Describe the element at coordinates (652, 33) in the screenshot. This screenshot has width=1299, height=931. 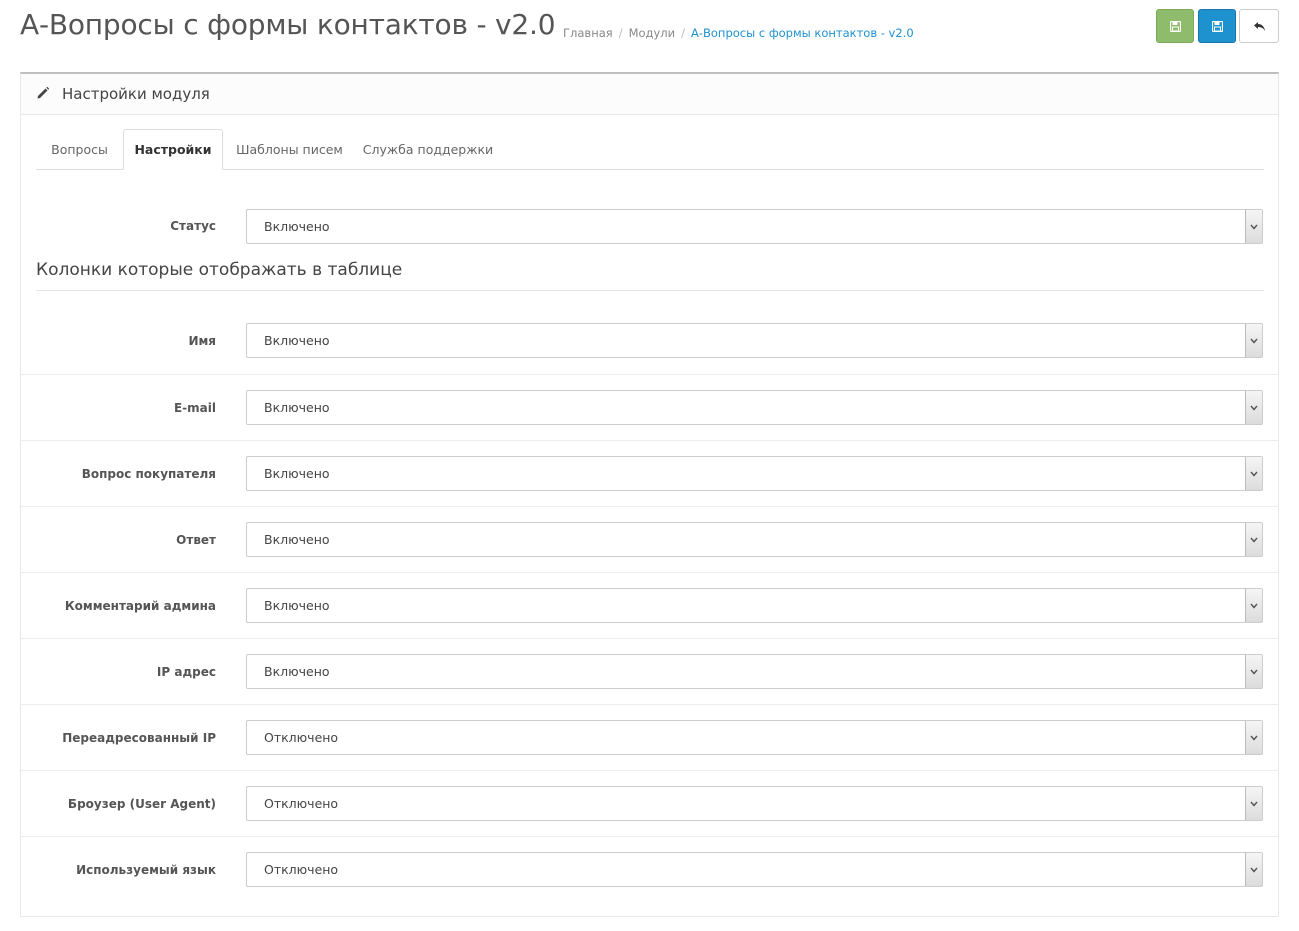
I see `breadcrumb-modules: Модули` at that location.